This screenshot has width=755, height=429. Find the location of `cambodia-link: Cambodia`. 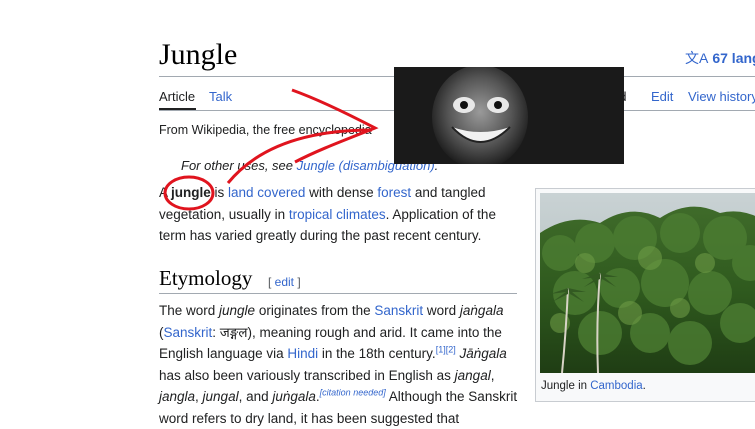

cambodia-link: Cambodia is located at coordinates (616, 386).